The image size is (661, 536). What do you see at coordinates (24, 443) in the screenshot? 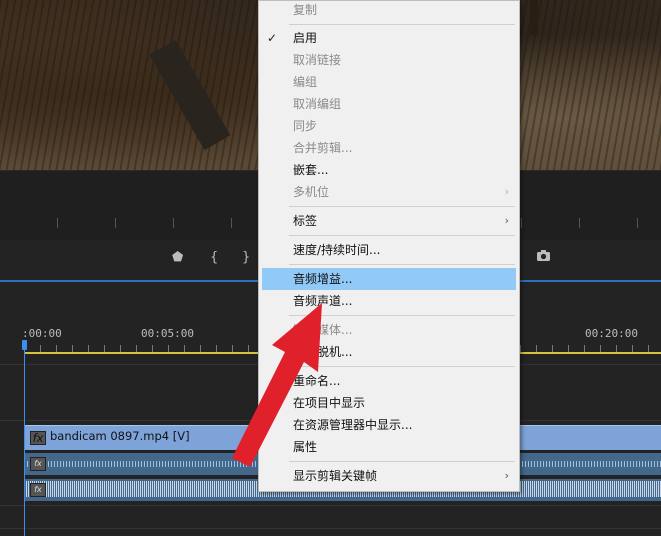
I see `playhead-line` at bounding box center [24, 443].